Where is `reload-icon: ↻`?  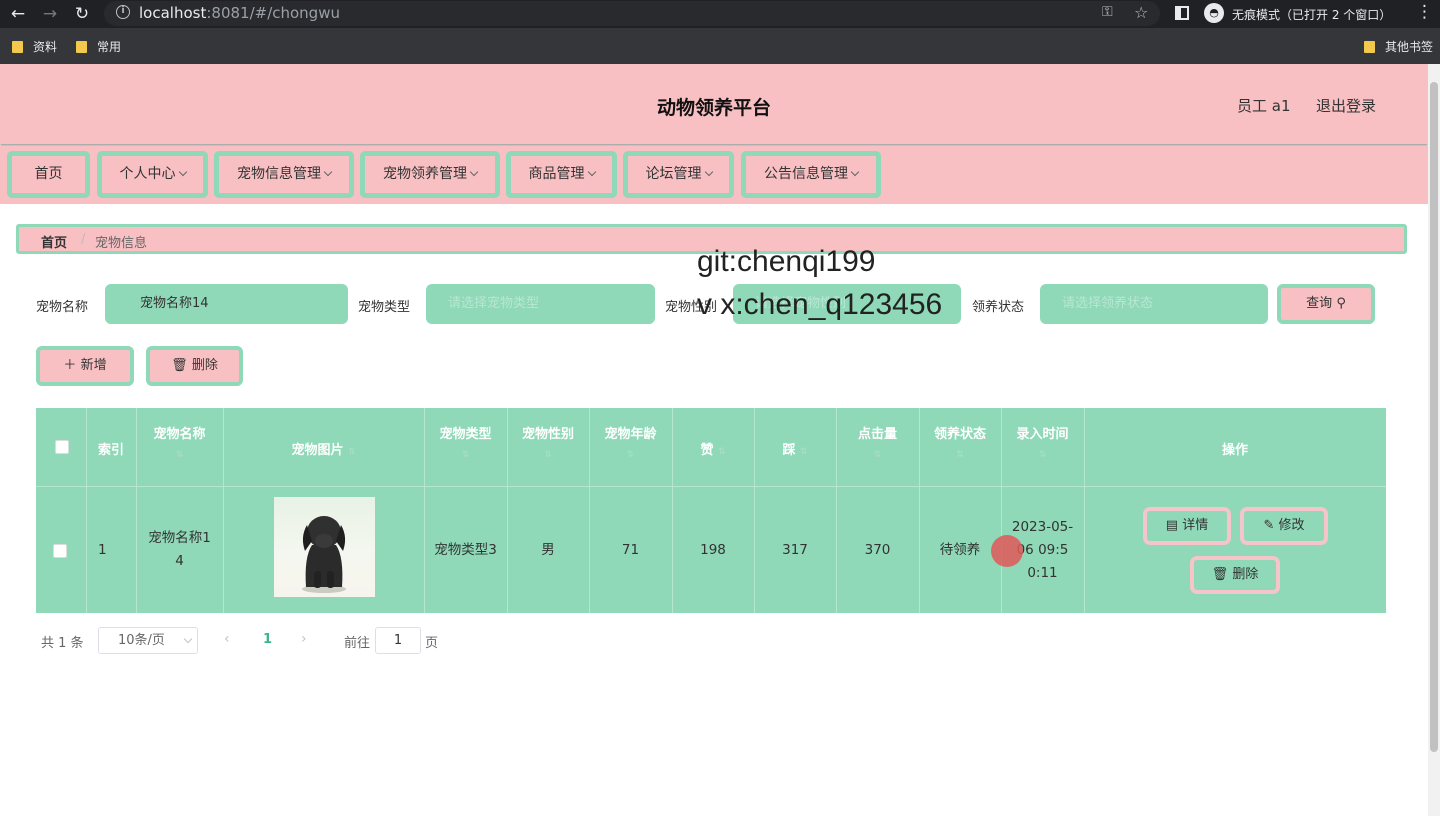 reload-icon: ↻ is located at coordinates (82, 14).